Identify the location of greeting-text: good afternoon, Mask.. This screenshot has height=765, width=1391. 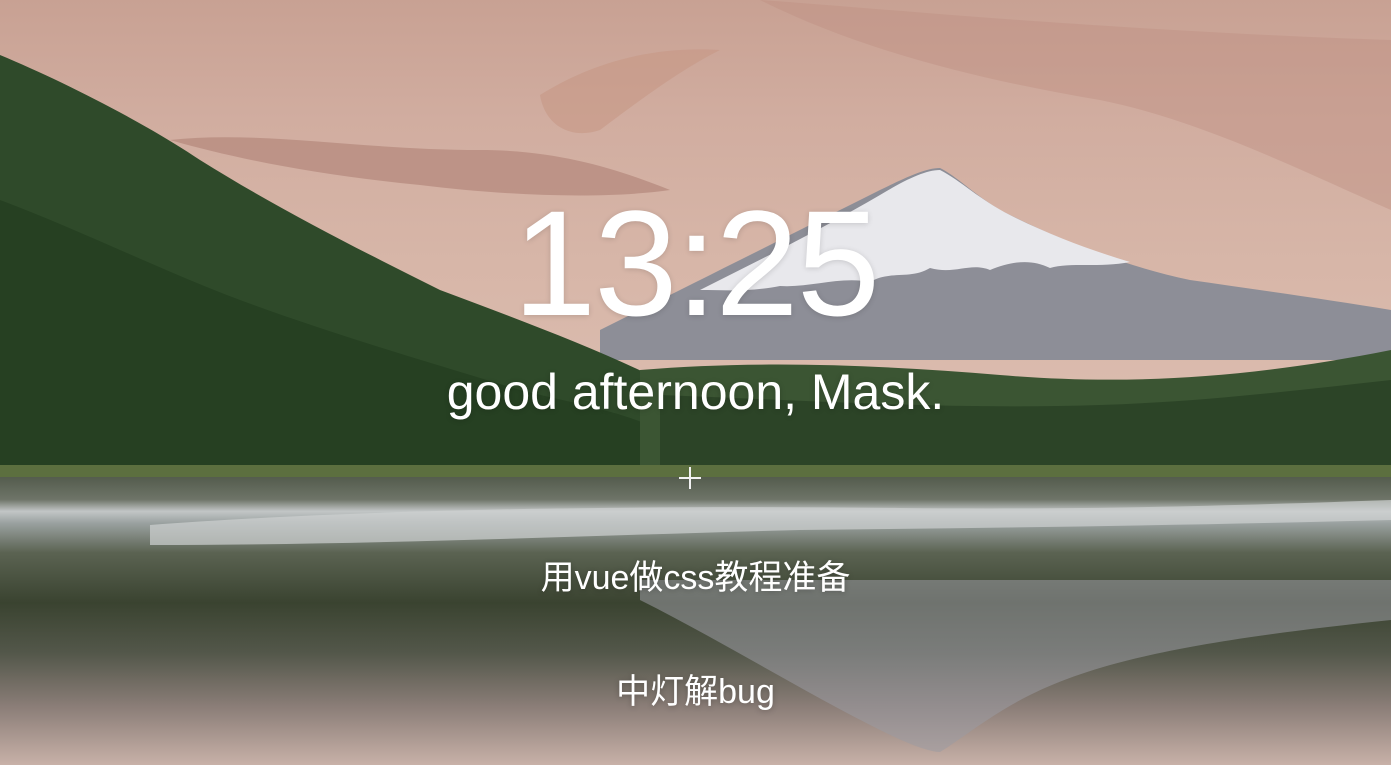
(695, 392).